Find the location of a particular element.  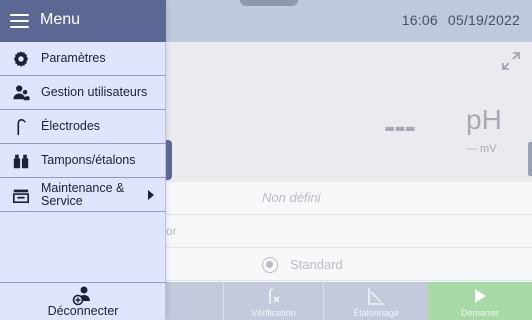

menu-item-label: Gestion utilisateurs is located at coordinates (94, 92).